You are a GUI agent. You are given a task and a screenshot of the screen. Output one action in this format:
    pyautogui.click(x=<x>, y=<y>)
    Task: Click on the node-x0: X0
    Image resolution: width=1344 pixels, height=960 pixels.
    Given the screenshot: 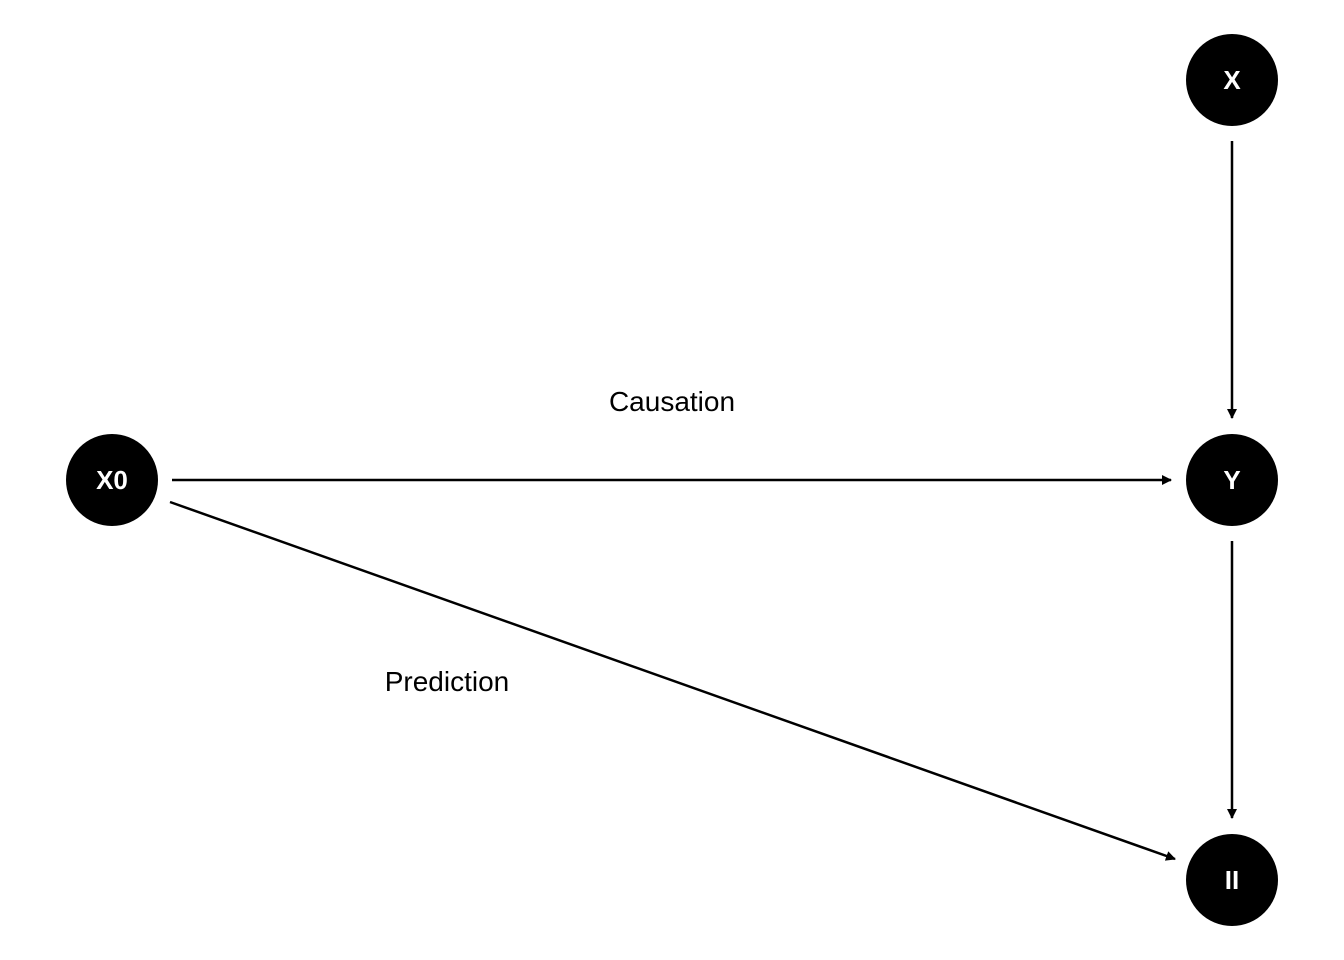 What is the action you would take?
    pyautogui.click(x=112, y=480)
    